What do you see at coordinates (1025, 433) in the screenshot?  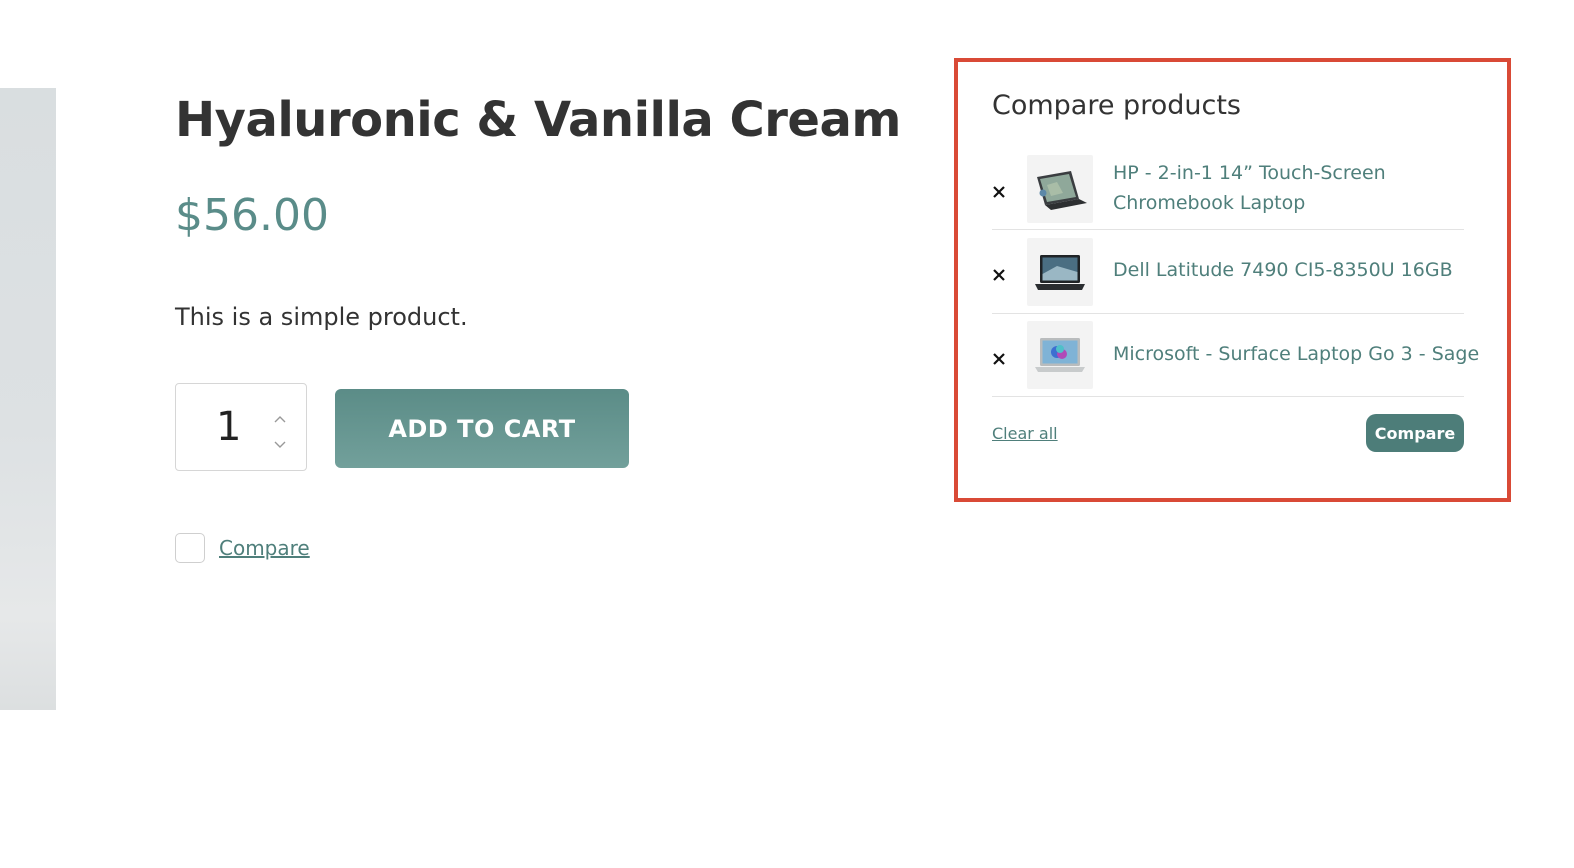 I see `clear-all-link: Clear all` at bounding box center [1025, 433].